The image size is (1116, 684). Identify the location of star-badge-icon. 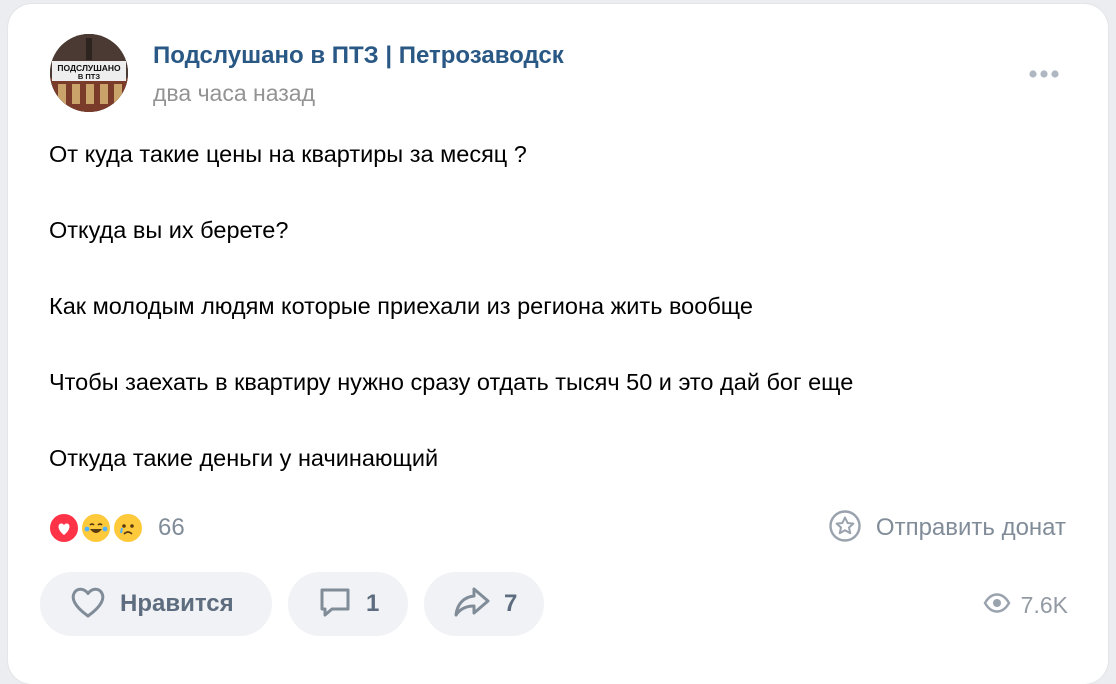
(845, 528).